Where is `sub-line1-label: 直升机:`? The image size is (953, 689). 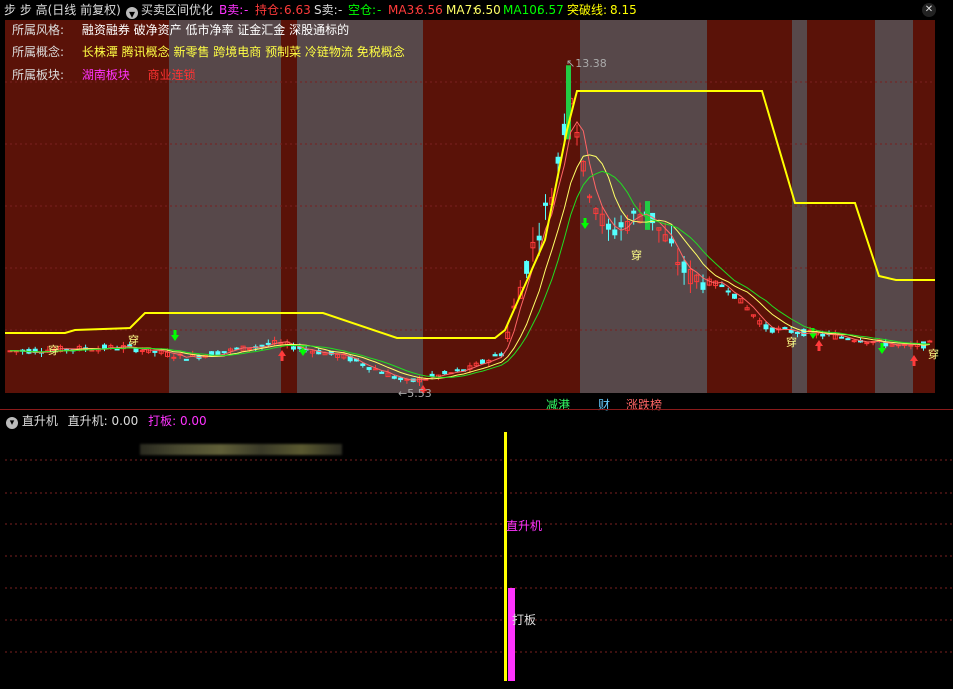
sub-line1-label: 直升机: is located at coordinates (87, 421).